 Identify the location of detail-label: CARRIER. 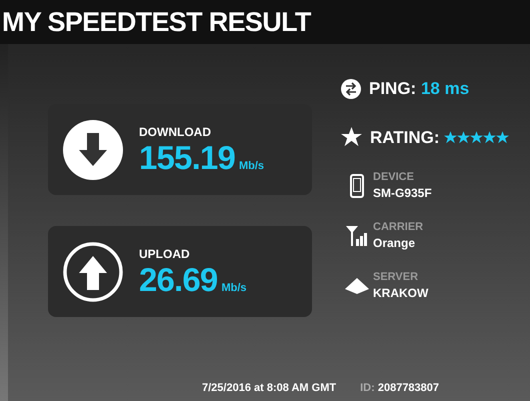
(398, 227).